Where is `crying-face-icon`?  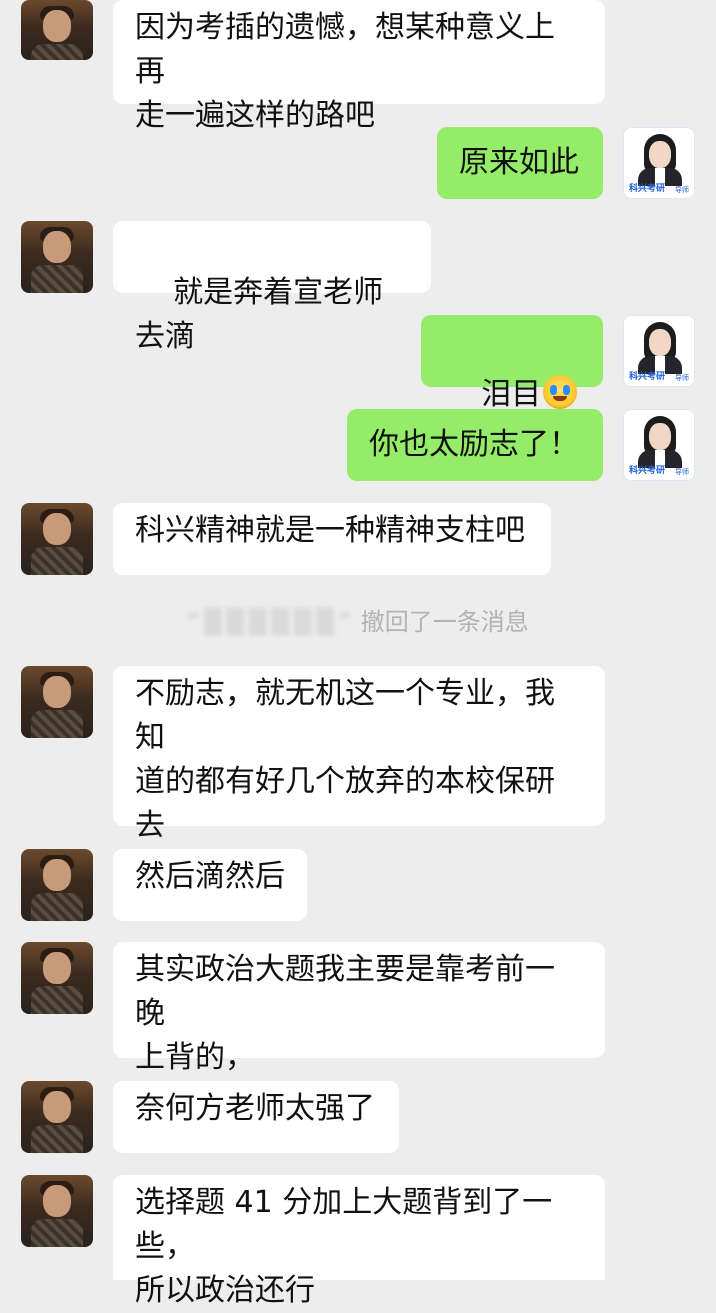 crying-face-icon is located at coordinates (560, 392).